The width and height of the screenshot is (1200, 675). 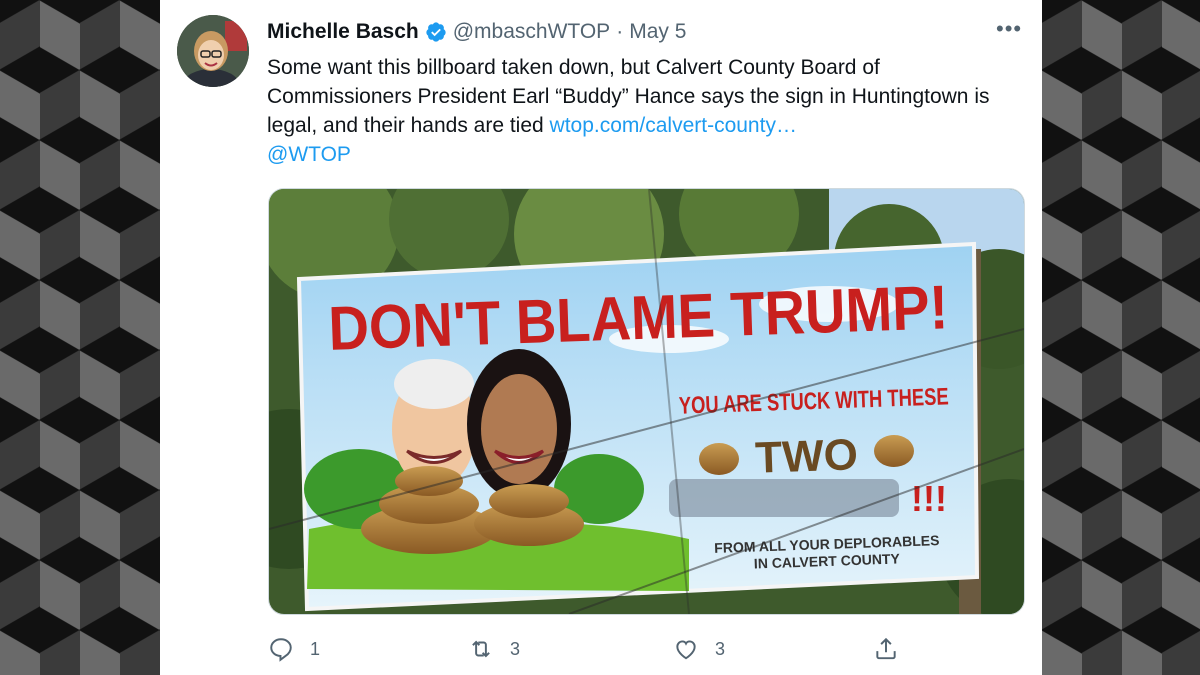 I want to click on tweet-actions: 1 3 3, so click(x=588, y=649).